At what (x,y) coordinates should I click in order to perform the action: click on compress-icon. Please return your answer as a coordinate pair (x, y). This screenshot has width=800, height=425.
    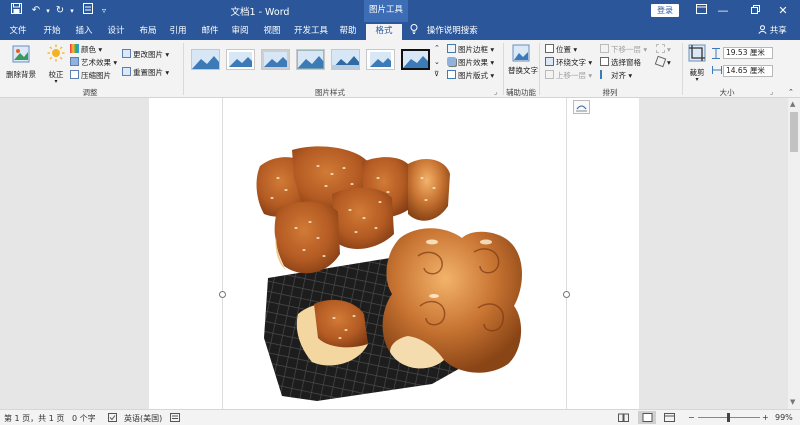
    Looking at the image, I should click on (74, 74).